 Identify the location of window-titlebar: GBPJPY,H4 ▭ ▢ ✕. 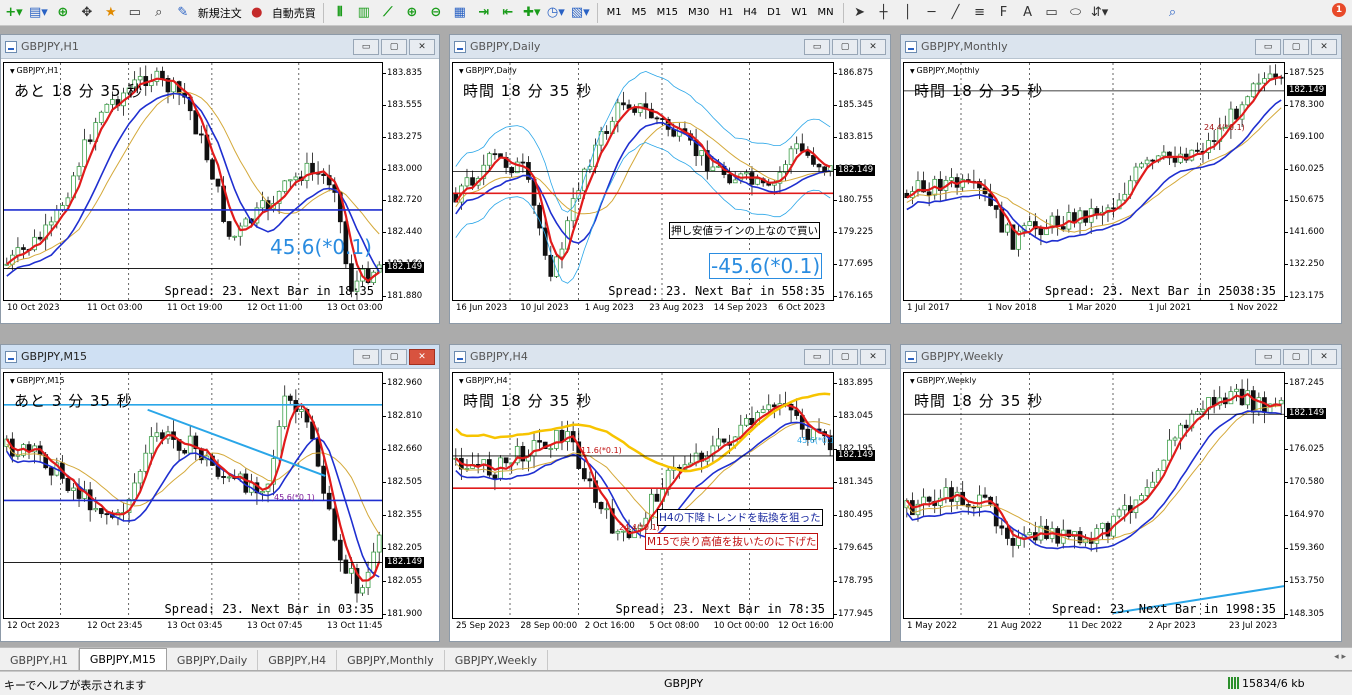
(670, 357).